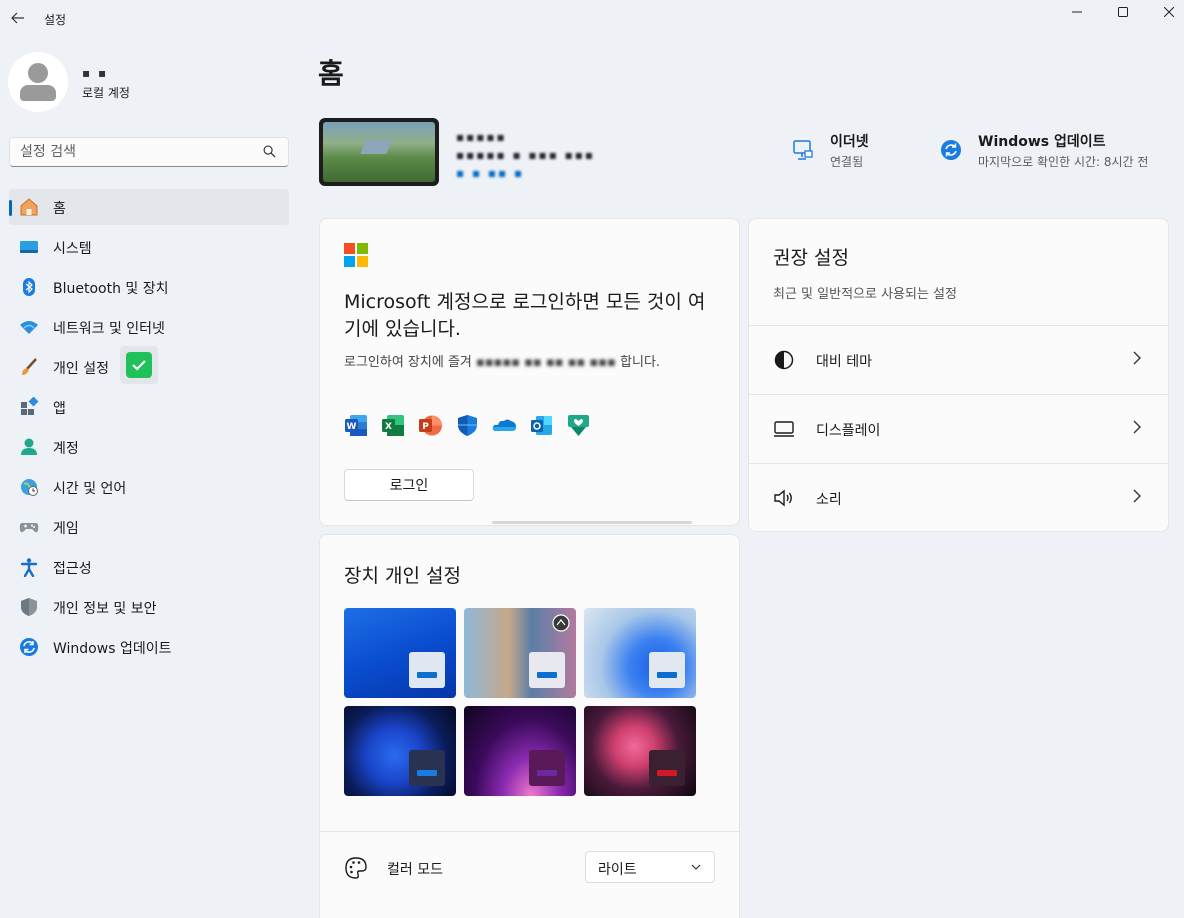  I want to click on ethernet-title: 이더넷, so click(849, 142).